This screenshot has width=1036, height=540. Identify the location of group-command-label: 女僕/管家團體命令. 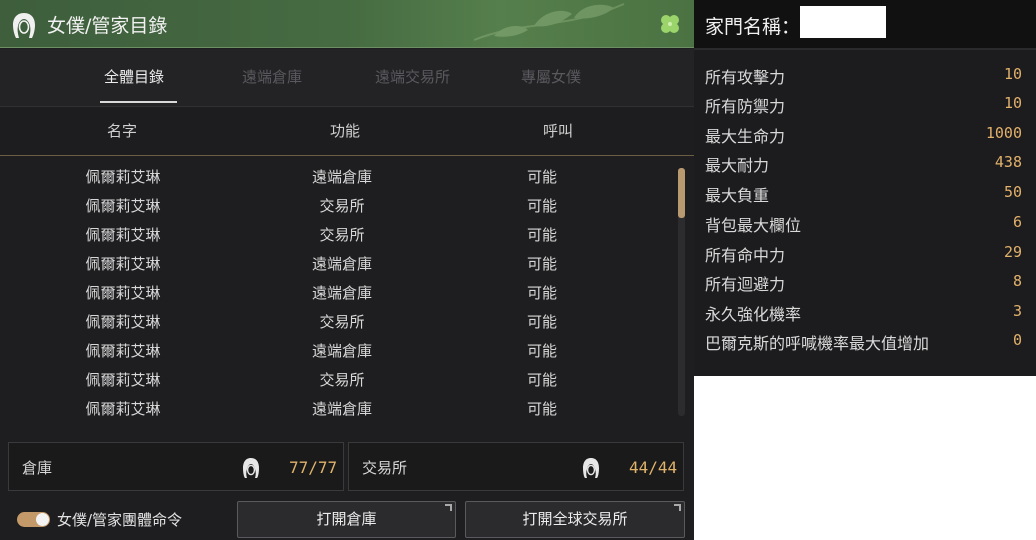
(120, 520).